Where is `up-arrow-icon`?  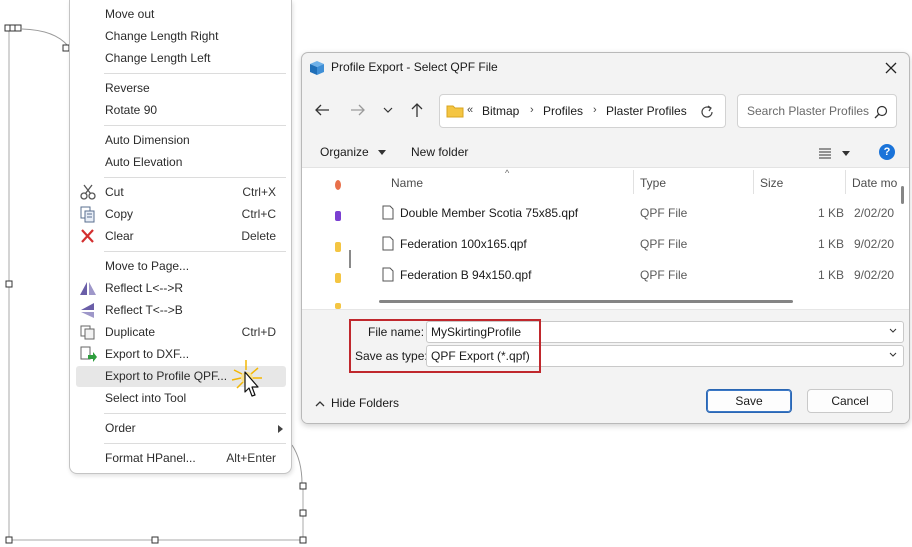 up-arrow-icon is located at coordinates (417, 110).